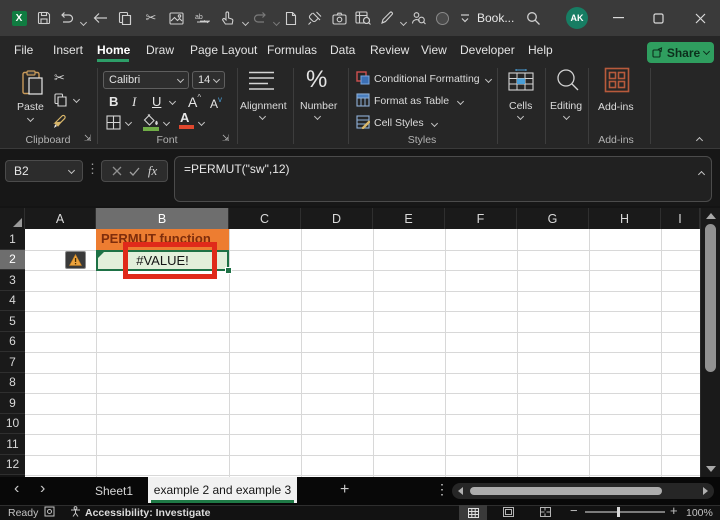 The image size is (720, 520). Describe the element at coordinates (337, 218) in the screenshot. I see `column-header-d: D` at that location.